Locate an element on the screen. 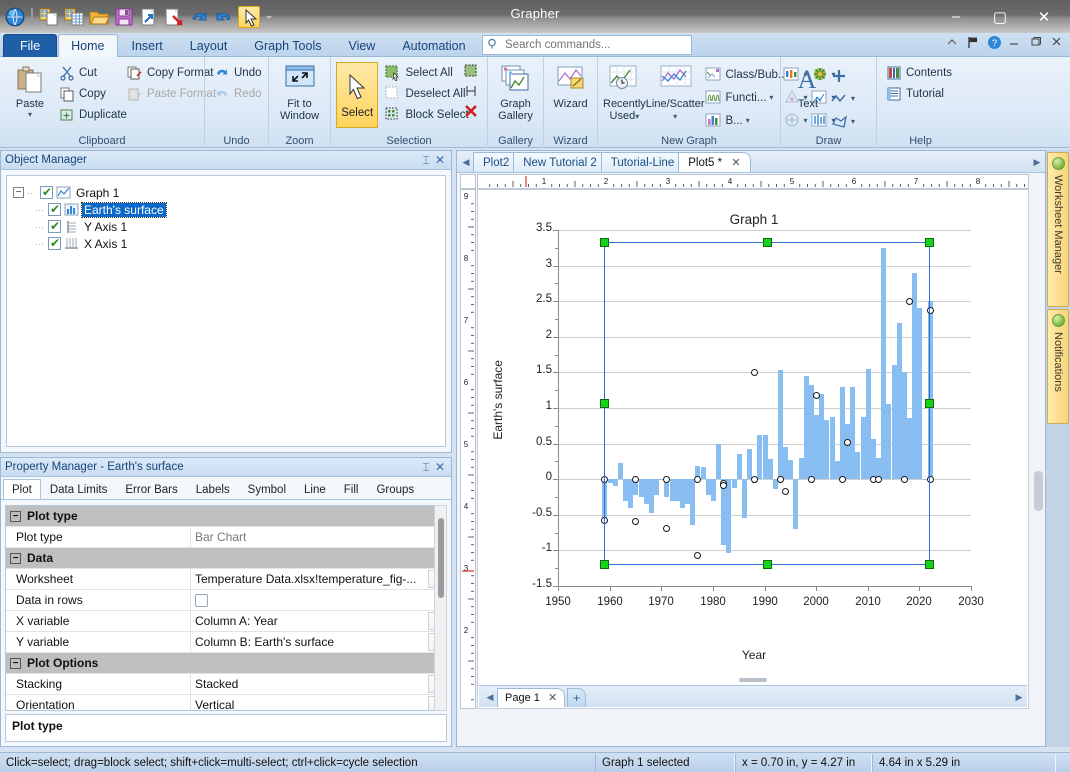 This screenshot has height=772, width=1070. plot-tab-new-tutorial-2: New Tutorial 2 is located at coordinates (560, 162).